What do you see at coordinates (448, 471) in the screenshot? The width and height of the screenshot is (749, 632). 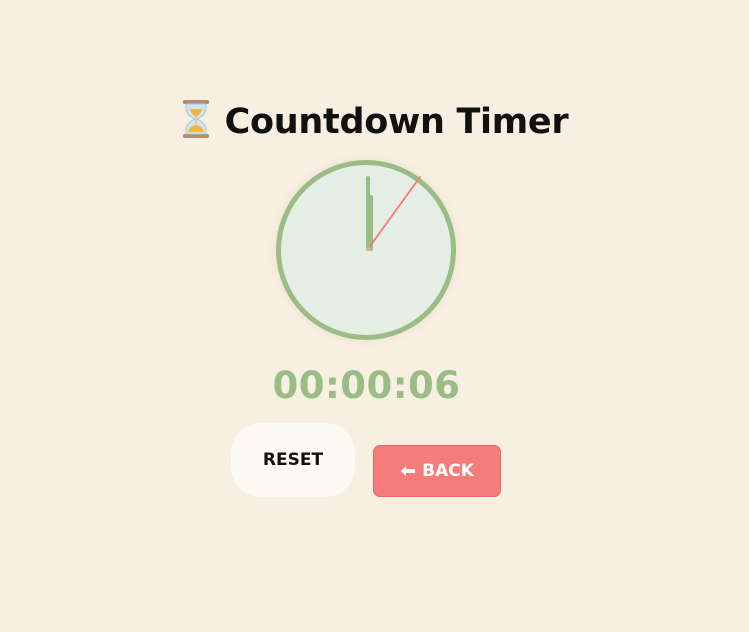 I see `back-label: BACK` at bounding box center [448, 471].